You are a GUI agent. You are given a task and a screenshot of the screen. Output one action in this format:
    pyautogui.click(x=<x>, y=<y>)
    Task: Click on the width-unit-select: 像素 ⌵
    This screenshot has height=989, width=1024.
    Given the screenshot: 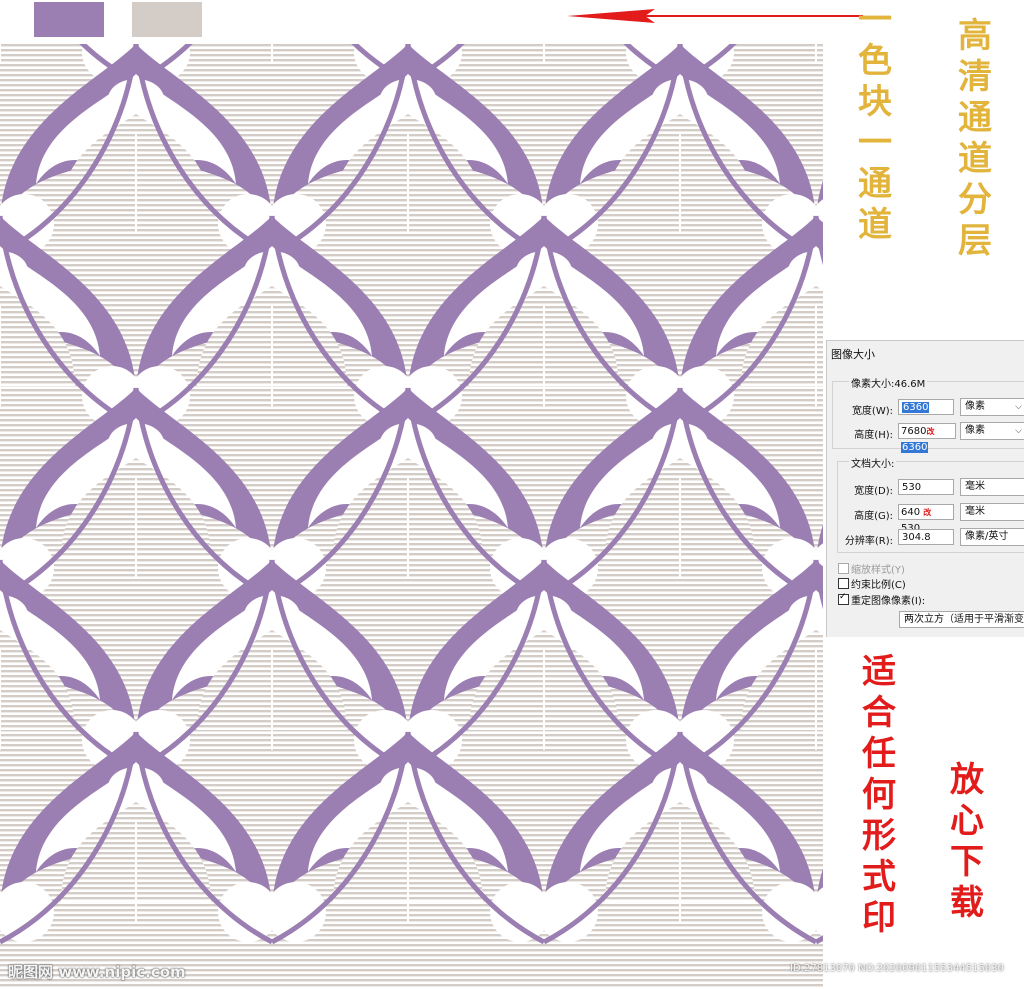 What is the action you would take?
    pyautogui.click(x=992, y=407)
    